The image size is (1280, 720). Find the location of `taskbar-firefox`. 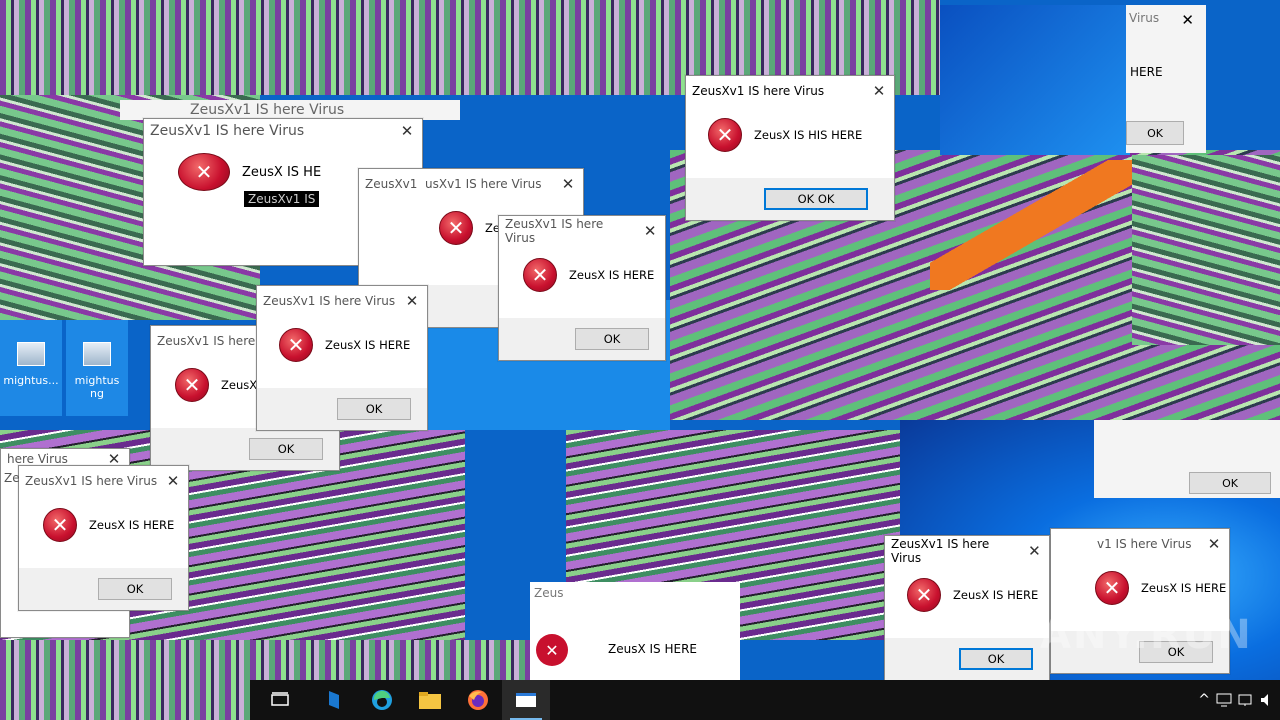

taskbar-firefox is located at coordinates (478, 700).